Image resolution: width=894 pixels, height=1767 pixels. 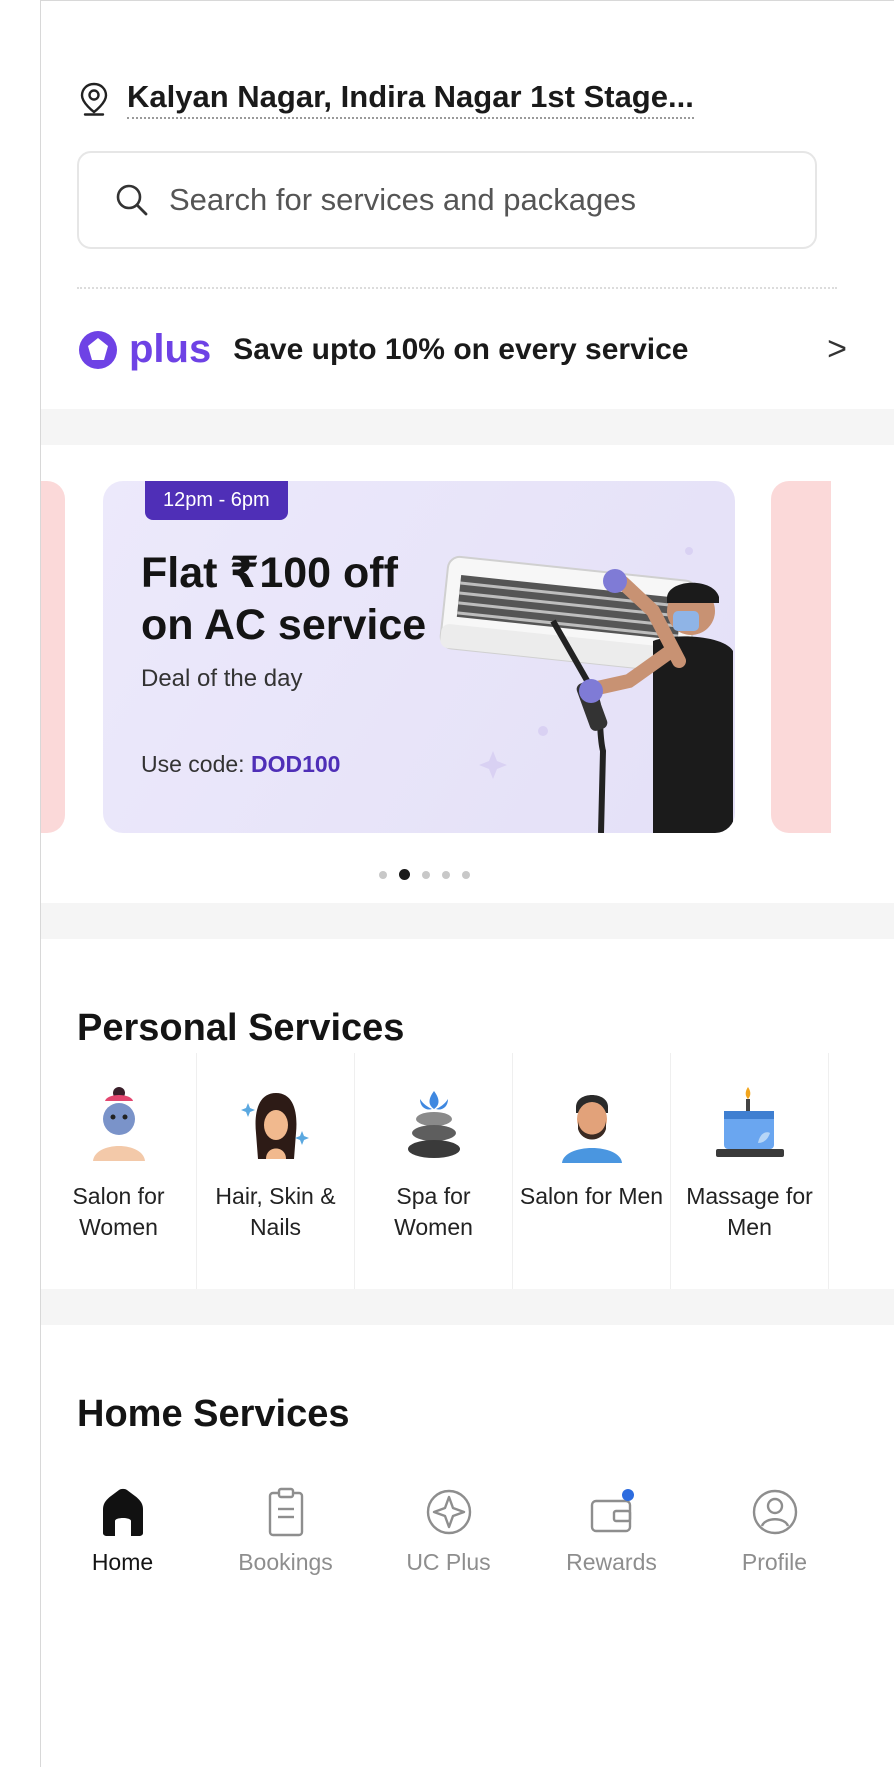 I want to click on banner-headline: Flat ₹100 off on AC service, so click(x=284, y=599).